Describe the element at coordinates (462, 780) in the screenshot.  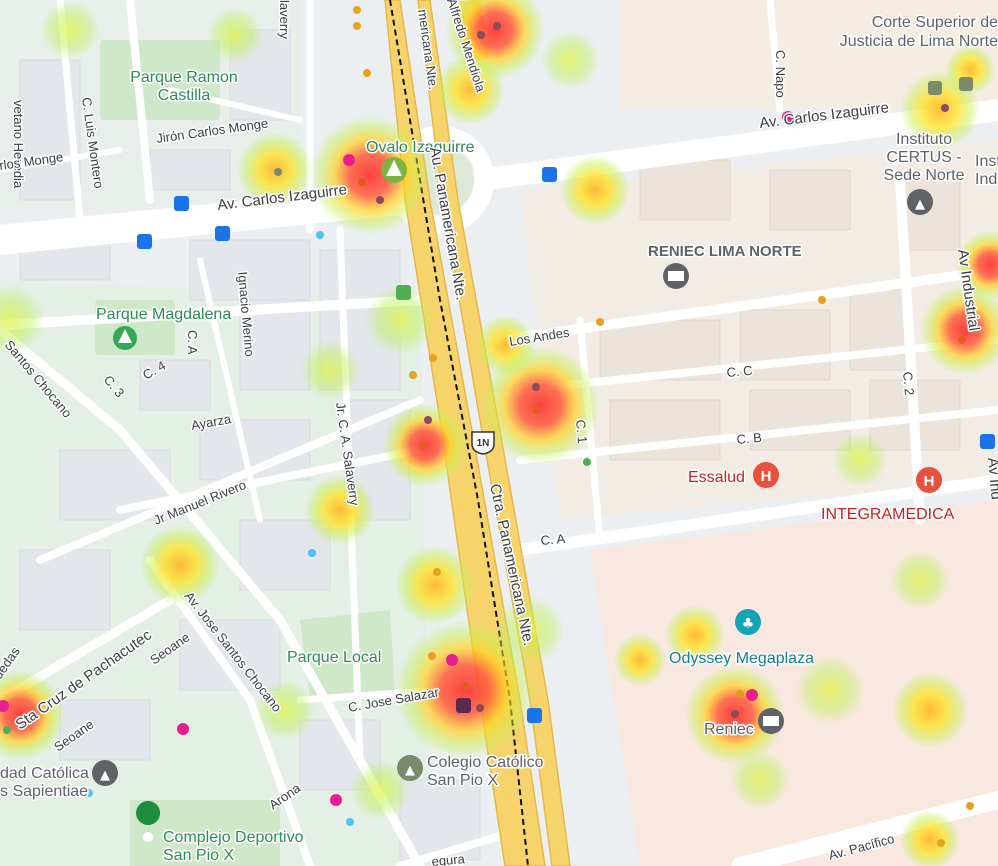
I see `colegio-label-2: San Pio X` at that location.